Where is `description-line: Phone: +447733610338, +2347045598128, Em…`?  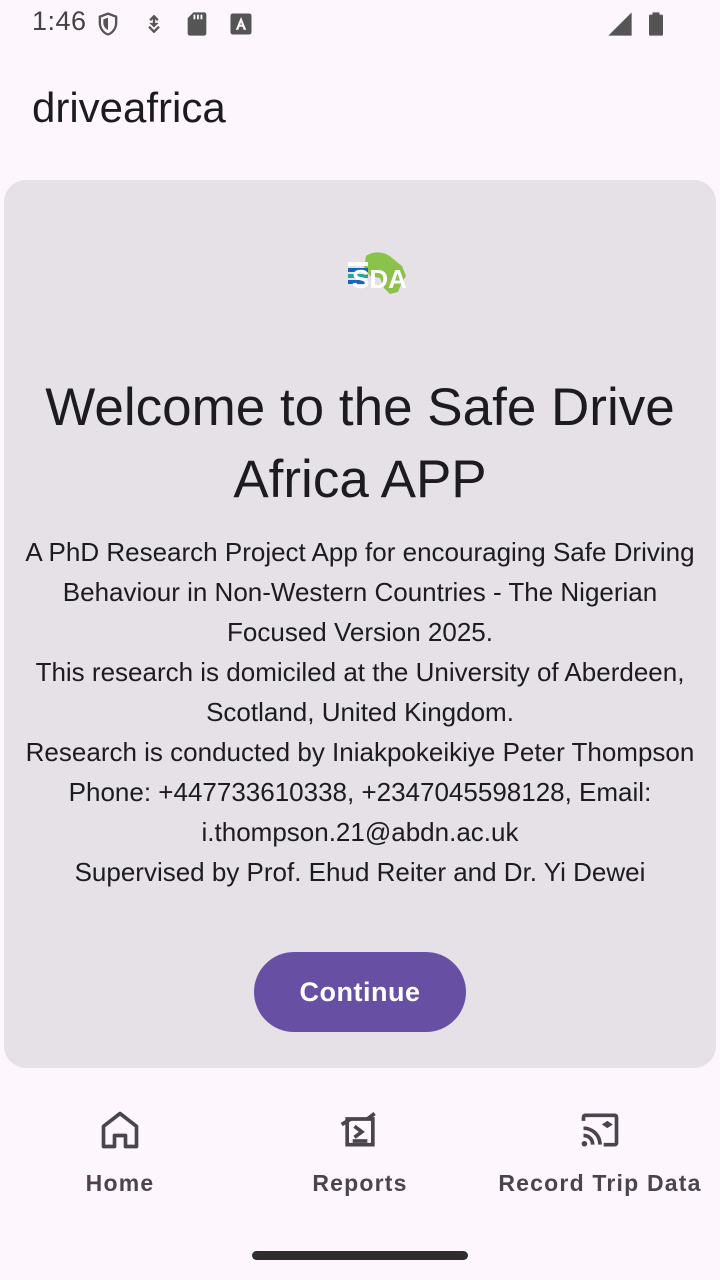 description-line: Phone: +447733610338, +2347045598128, Em… is located at coordinates (360, 812).